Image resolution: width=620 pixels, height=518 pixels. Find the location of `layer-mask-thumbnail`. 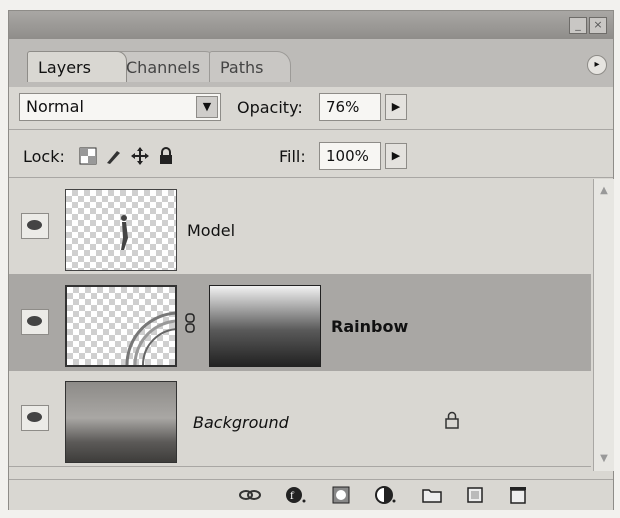

layer-mask-thumbnail is located at coordinates (265, 326).